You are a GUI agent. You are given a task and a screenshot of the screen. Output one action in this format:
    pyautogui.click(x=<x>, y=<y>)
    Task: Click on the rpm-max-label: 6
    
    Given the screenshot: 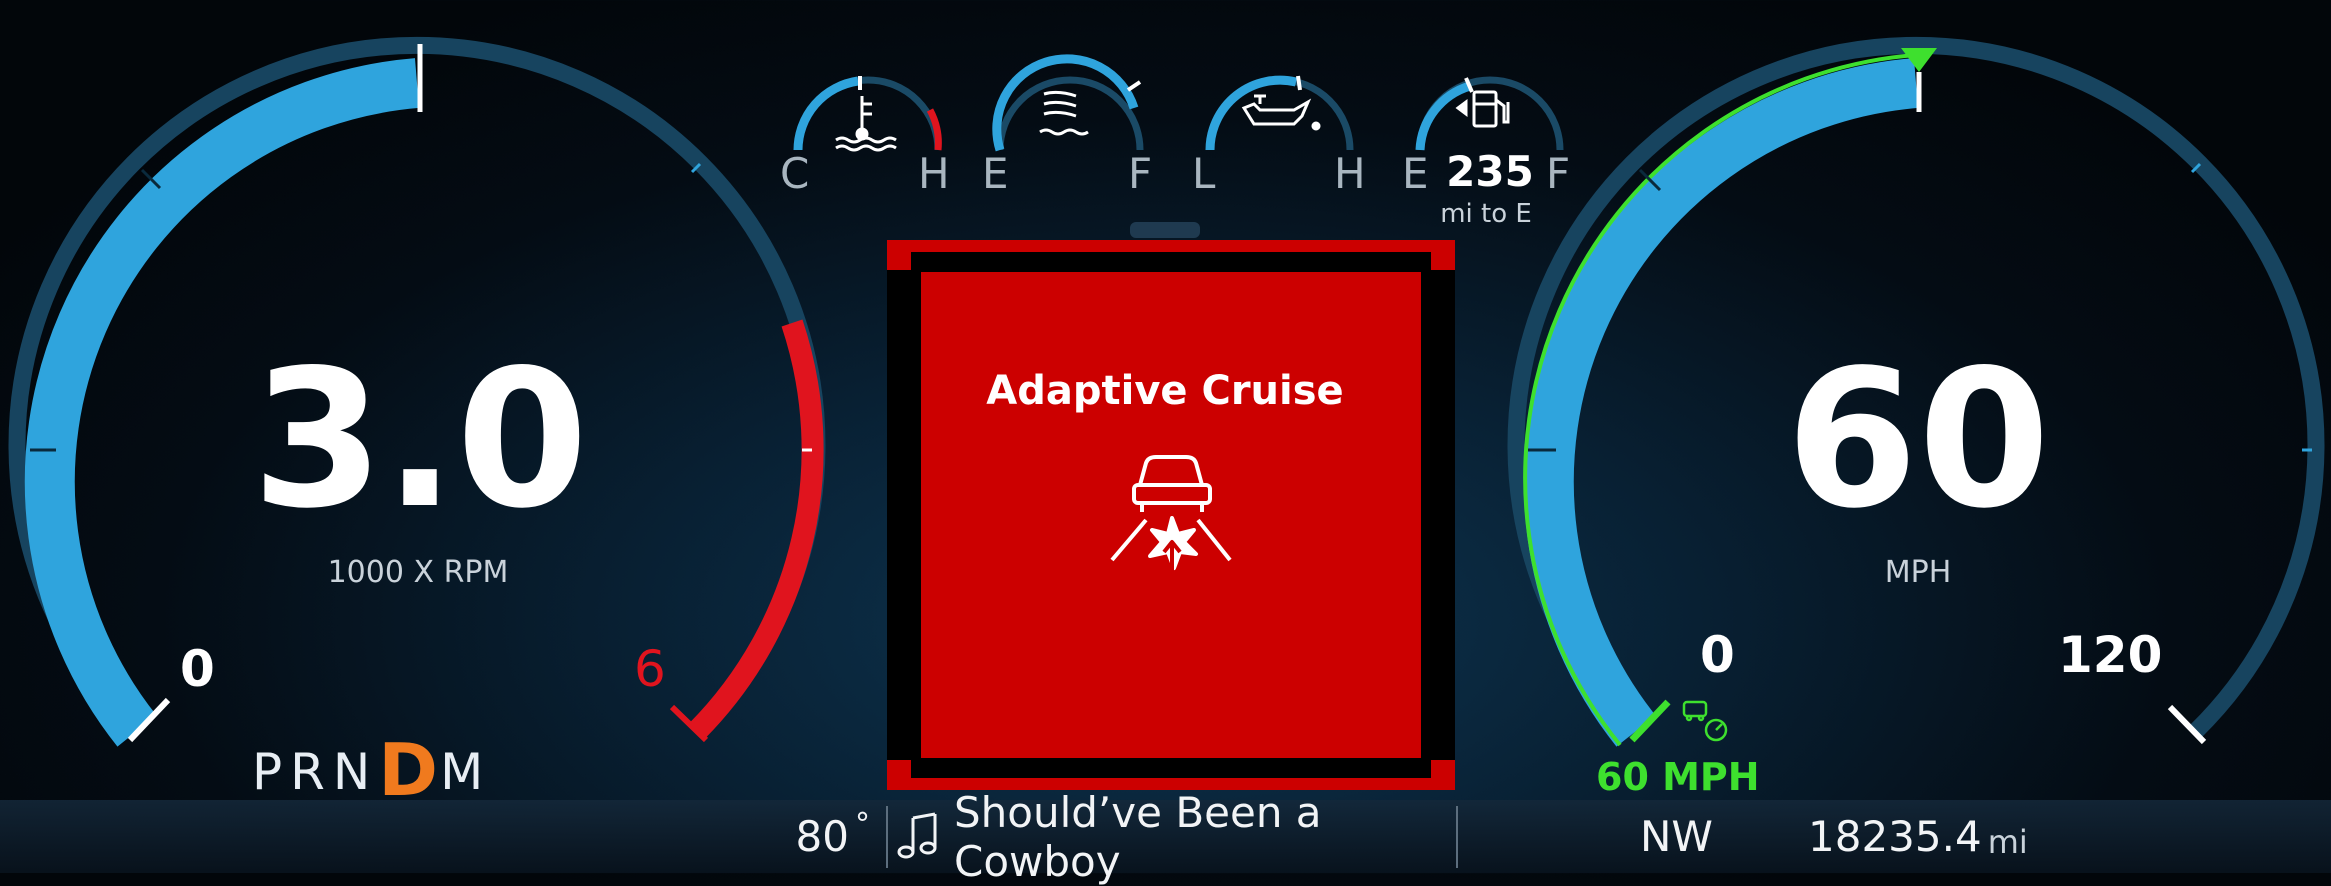 What is the action you would take?
    pyautogui.click(x=650, y=669)
    